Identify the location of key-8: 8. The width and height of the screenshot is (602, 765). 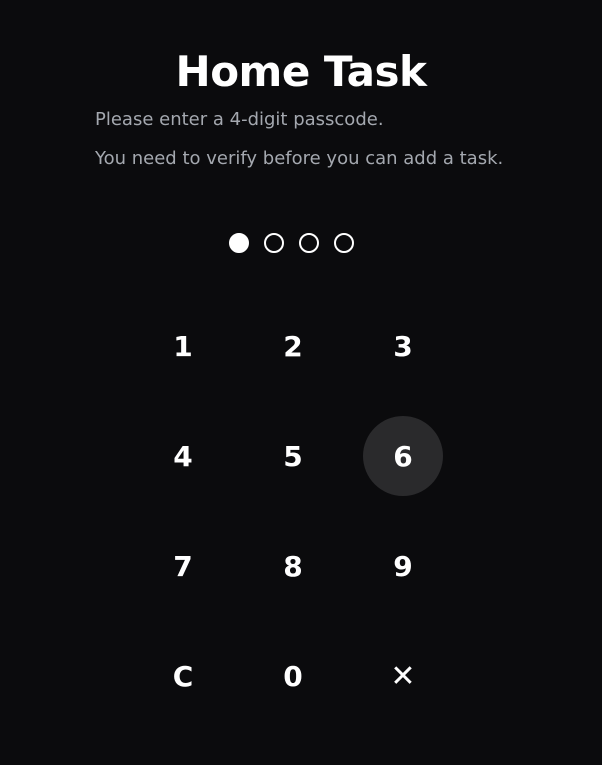
(293, 566).